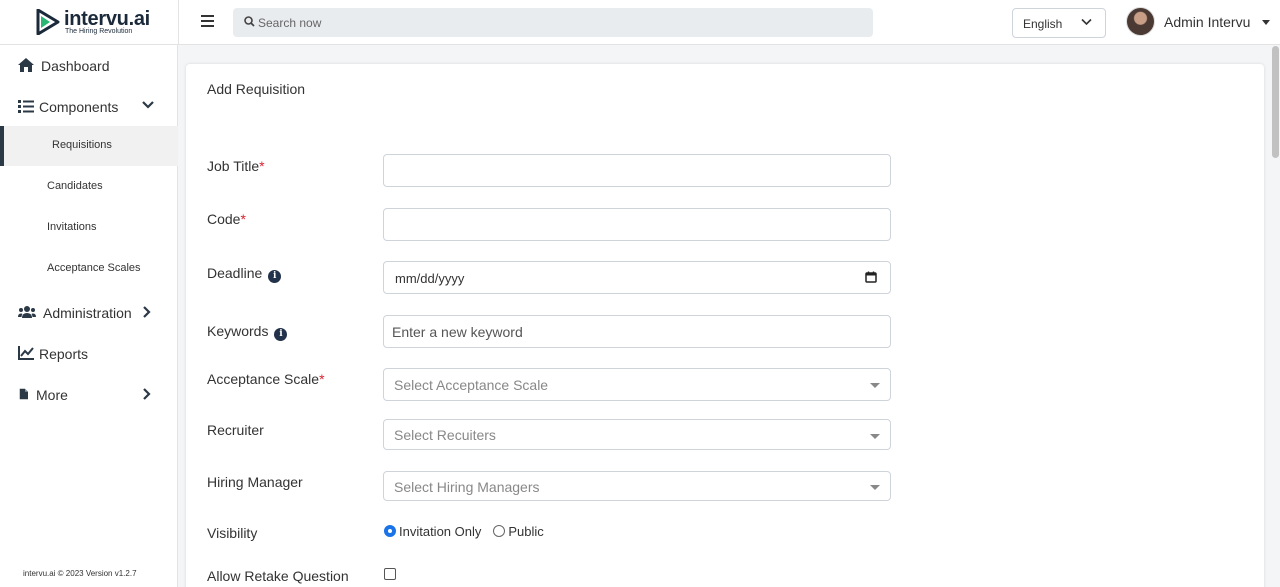 Image resolution: width=1280 pixels, height=587 pixels. What do you see at coordinates (26, 65) in the screenshot?
I see `home-icon` at bounding box center [26, 65].